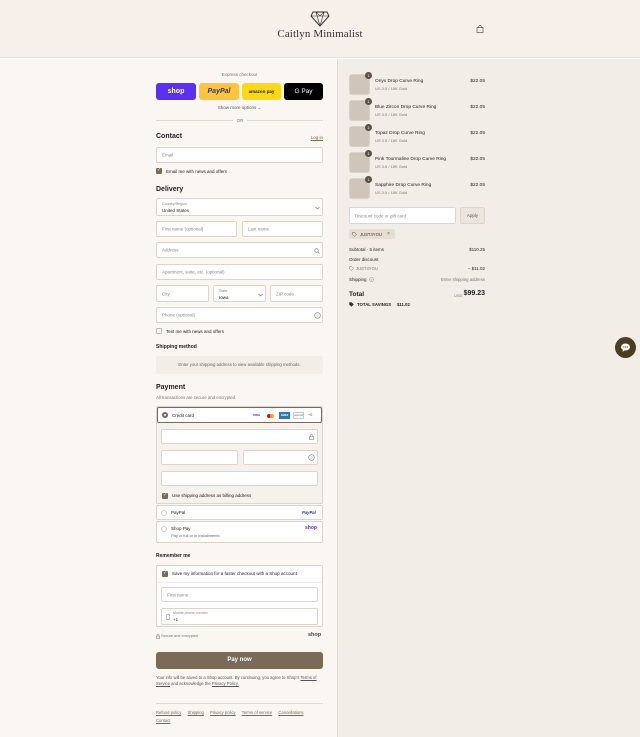 This screenshot has width=640, height=737. What do you see at coordinates (239, 415) in the screenshot?
I see `credit-card-option: Credit card VISA AMEX DISCOVER +5` at bounding box center [239, 415].